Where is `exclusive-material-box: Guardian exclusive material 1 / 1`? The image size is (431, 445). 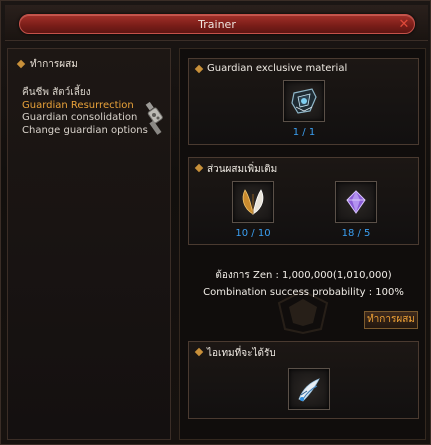
exclusive-material-box: Guardian exclusive material 1 / 1 is located at coordinates (303, 101).